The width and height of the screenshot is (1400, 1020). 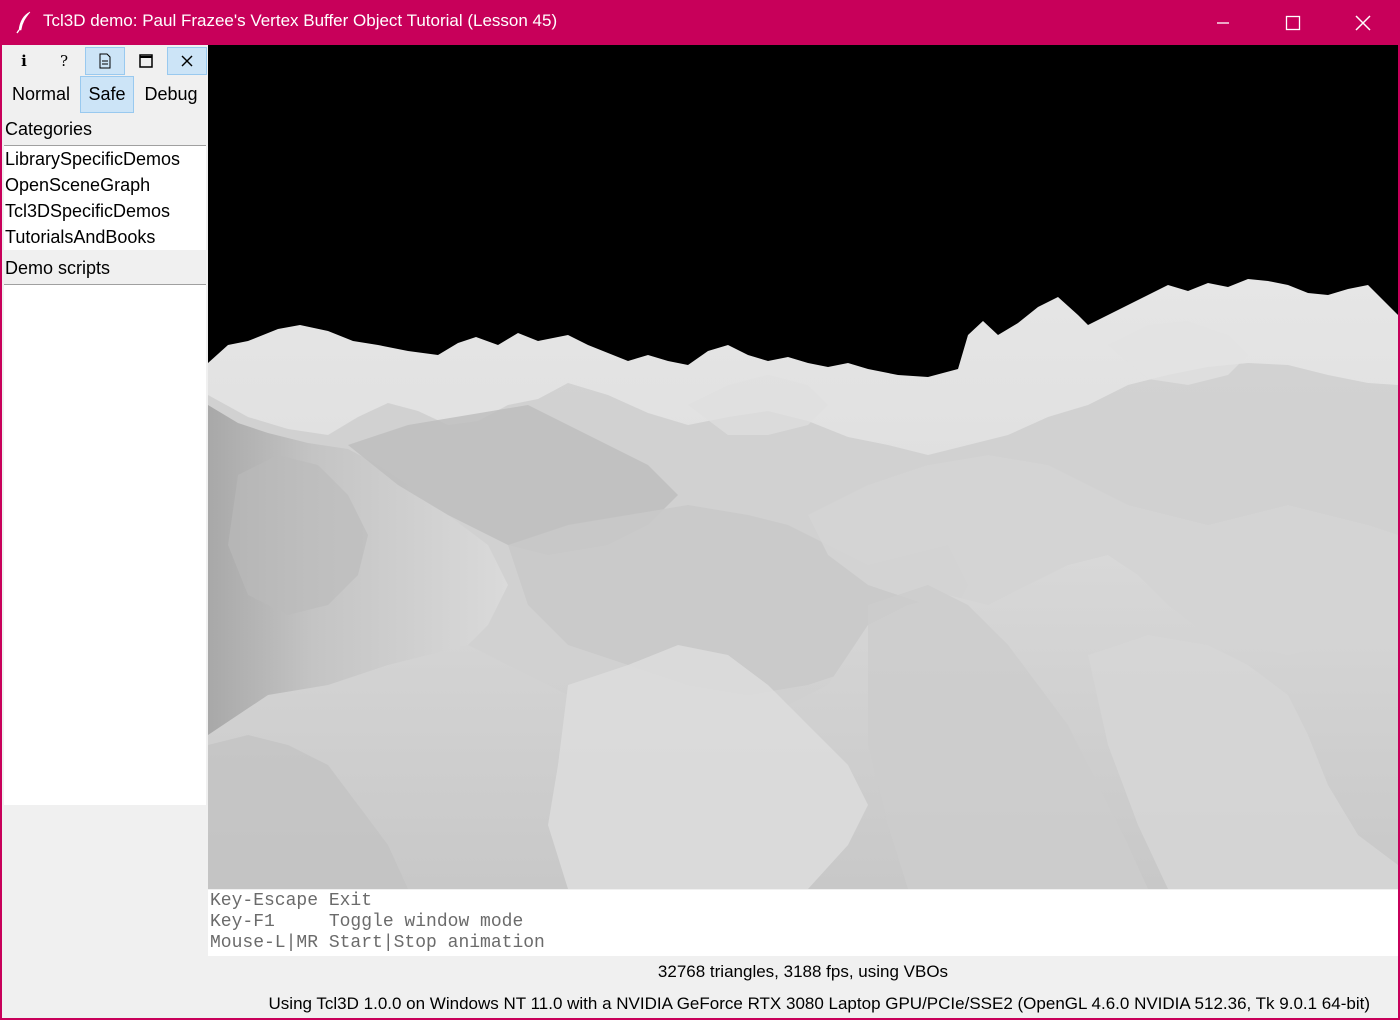 I want to click on minimize-button, so click(x=1223, y=22).